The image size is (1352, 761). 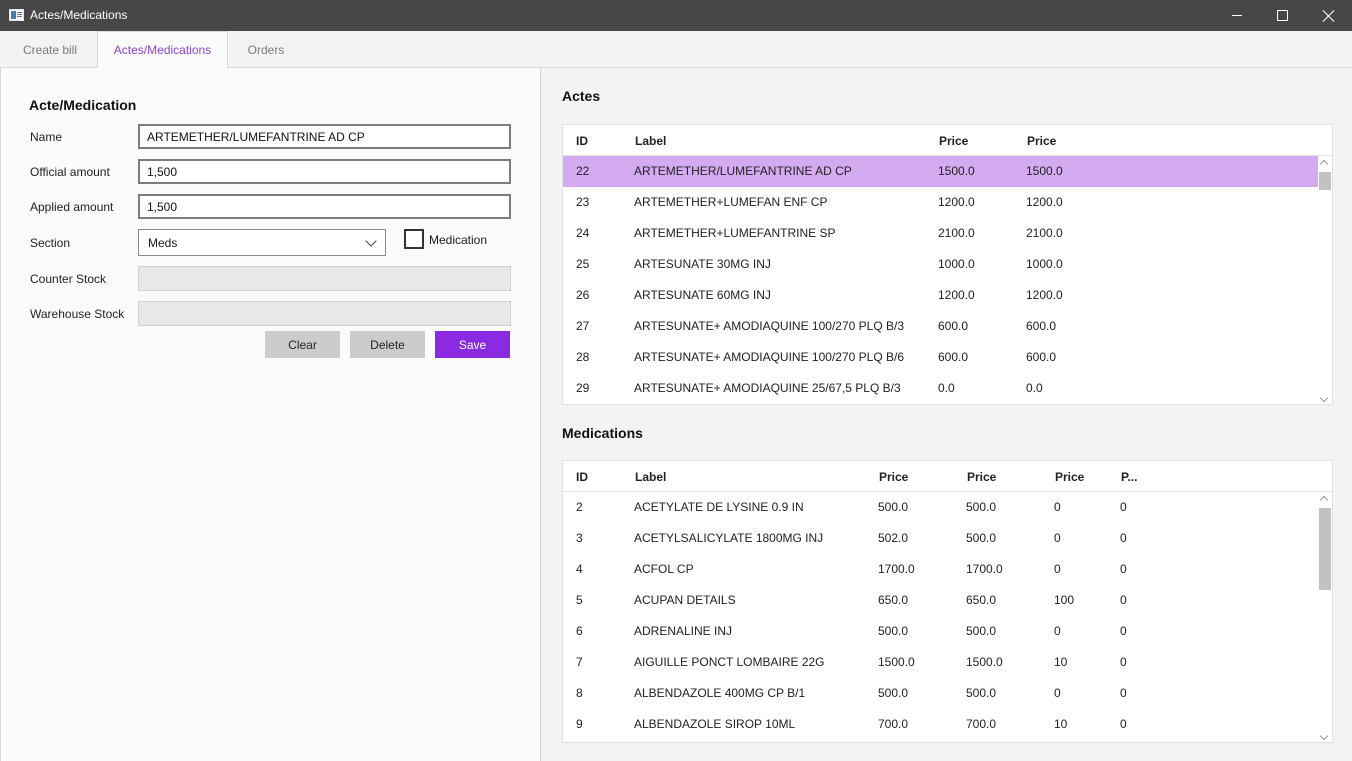 What do you see at coordinates (324, 171) in the screenshot?
I see `official-amount-input` at bounding box center [324, 171].